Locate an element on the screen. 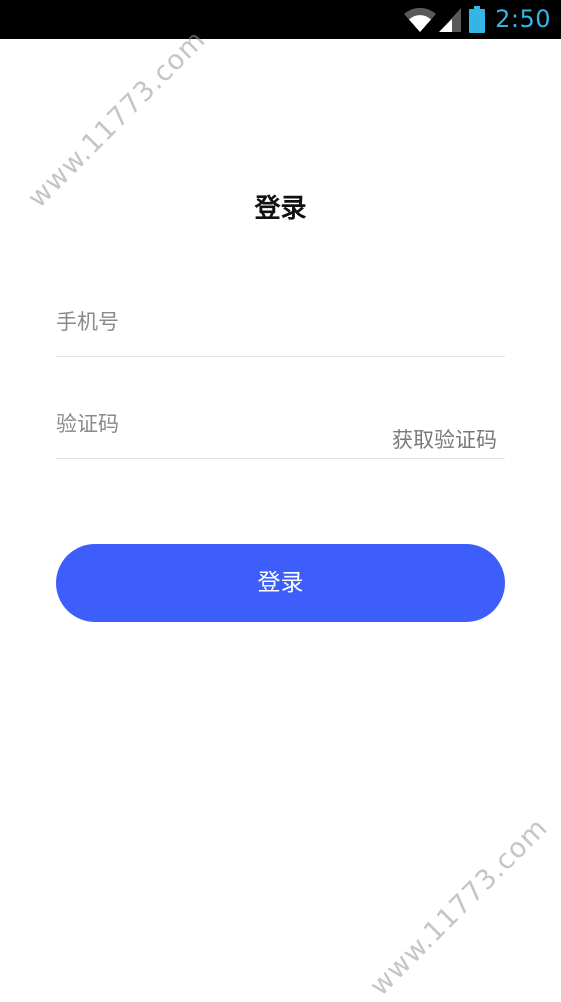 This screenshot has height=1002, width=561. watermark-bottom: www.11773.com is located at coordinates (459, 907).